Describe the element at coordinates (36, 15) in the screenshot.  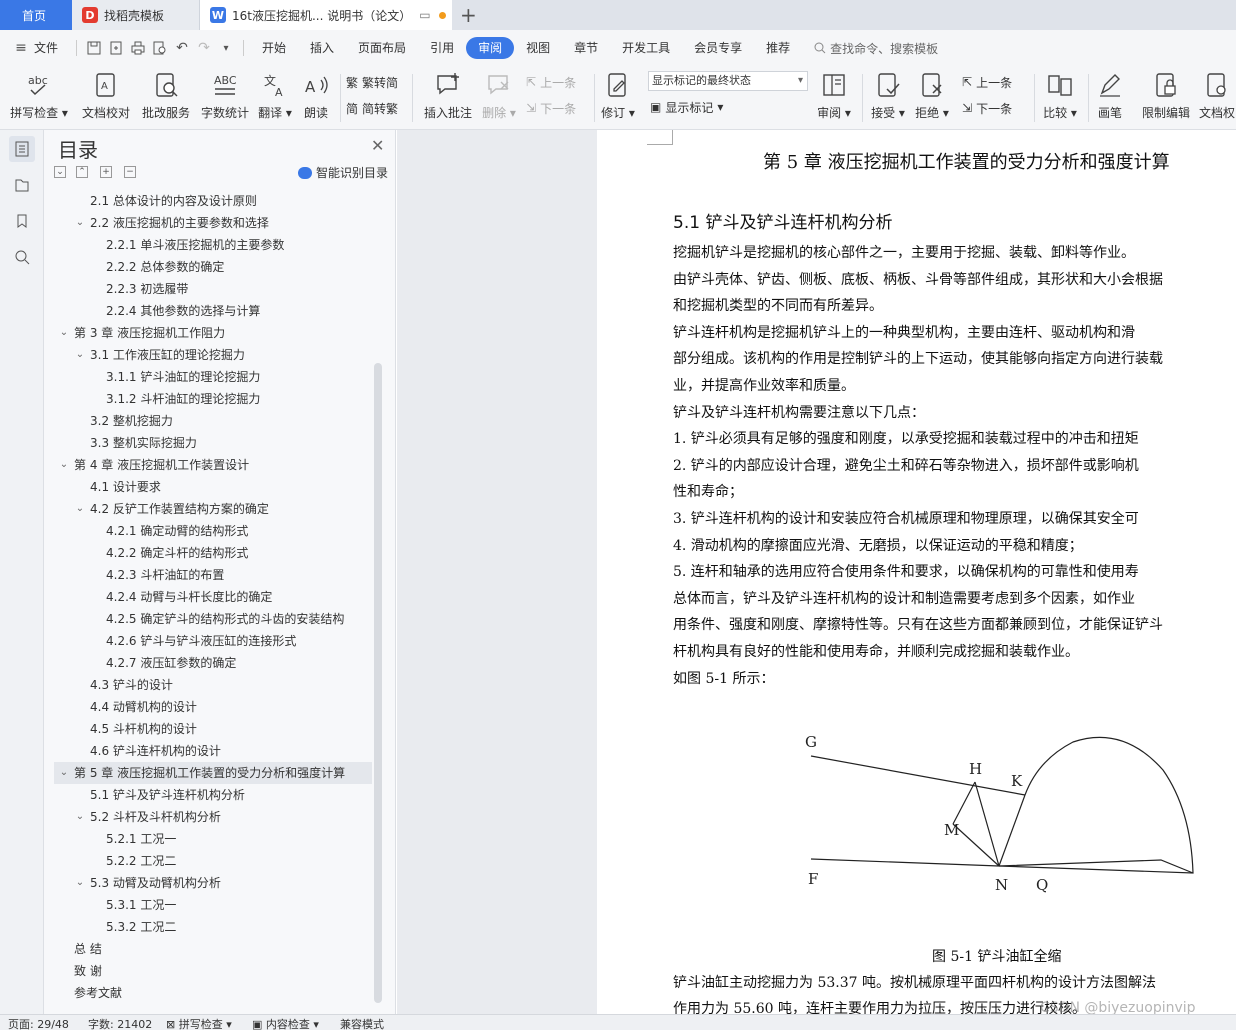
I see `tab-home: 首页` at that location.